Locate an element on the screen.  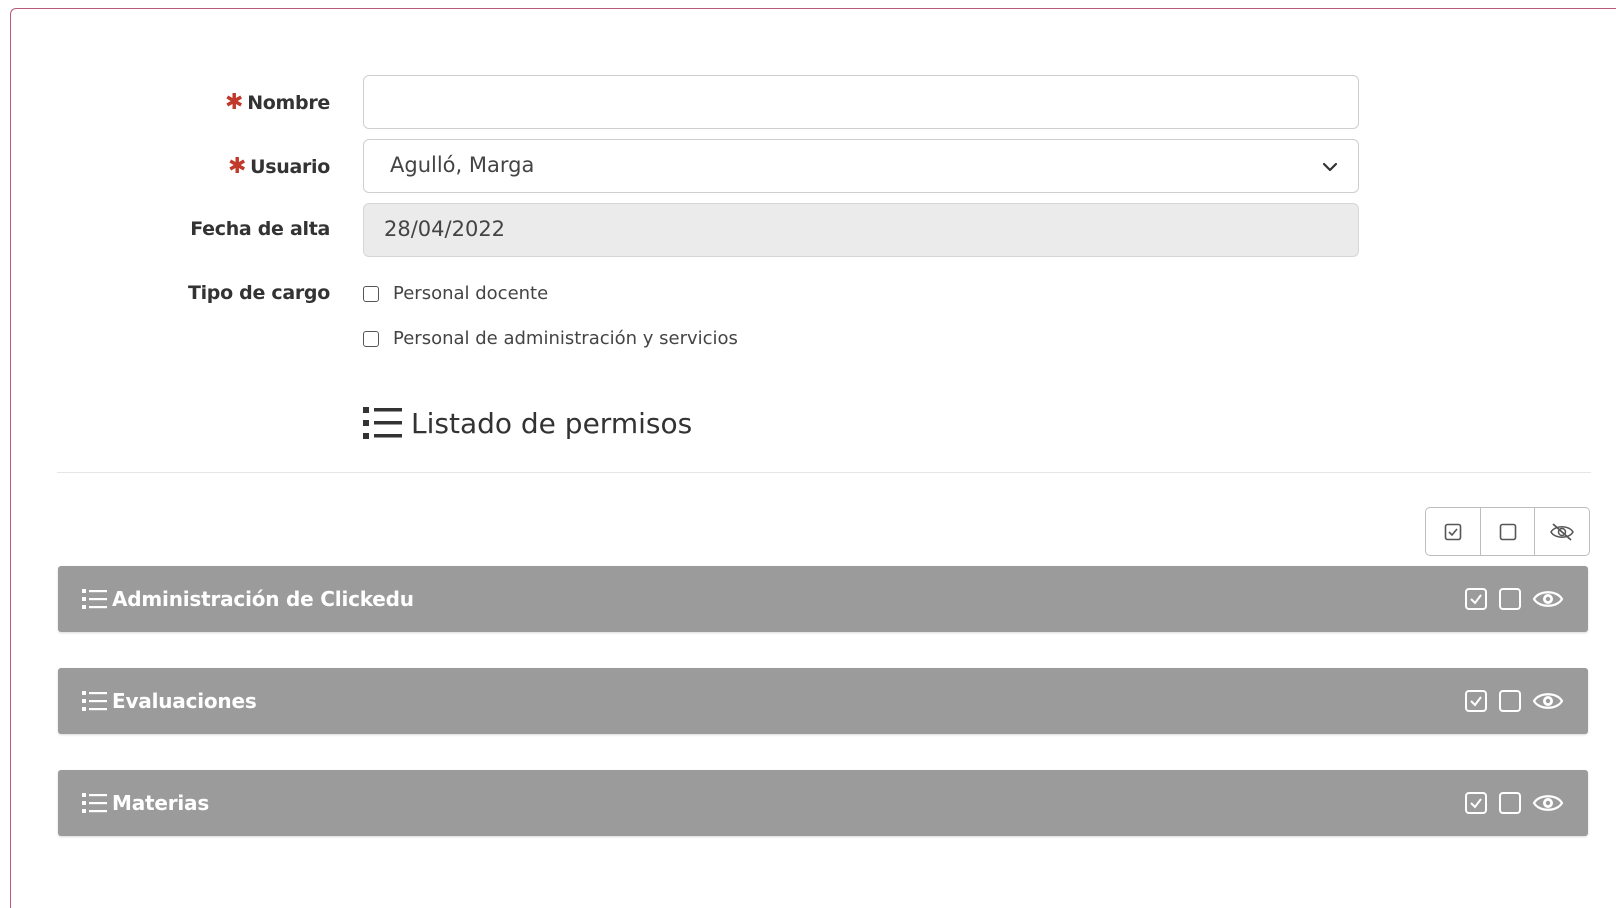
personal-admin-option: Personal de administración y servicios is located at coordinates (550, 338).